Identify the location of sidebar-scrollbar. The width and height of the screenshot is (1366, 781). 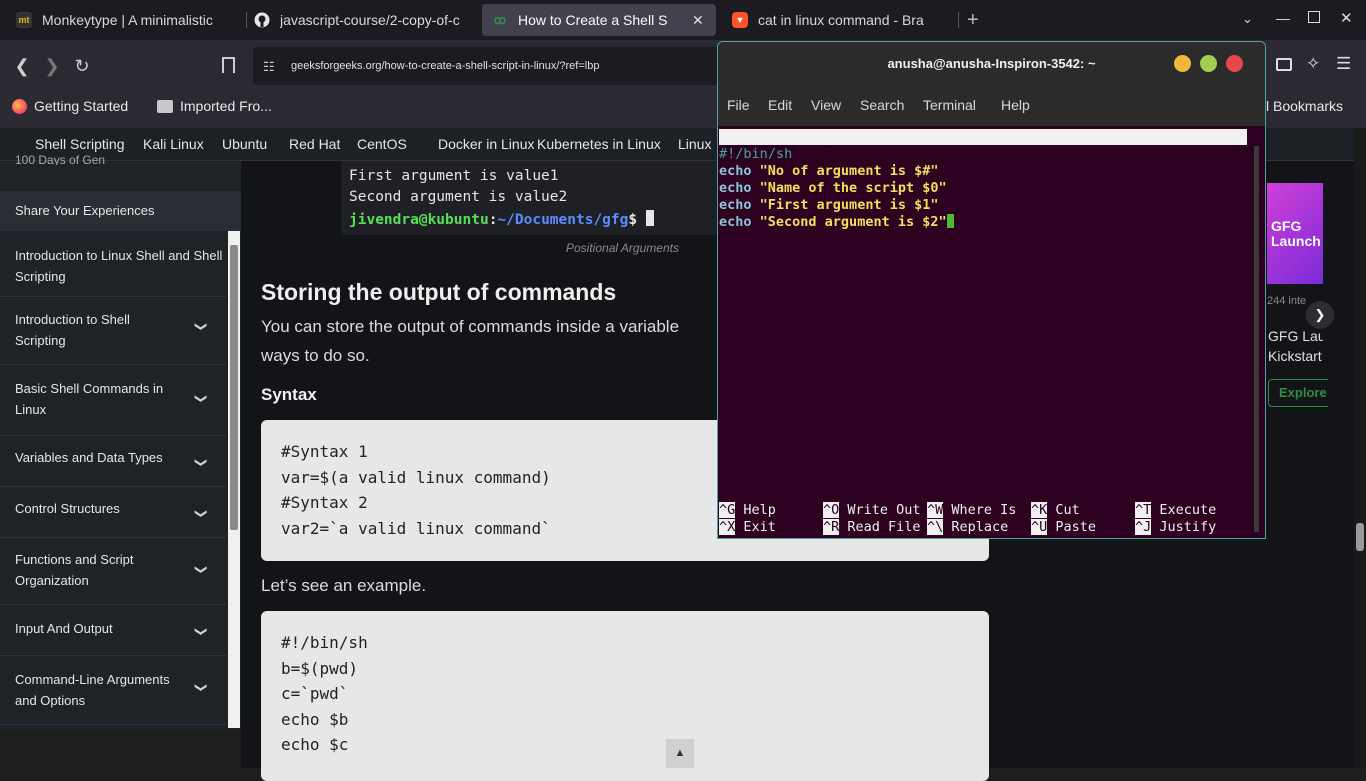
(234, 479).